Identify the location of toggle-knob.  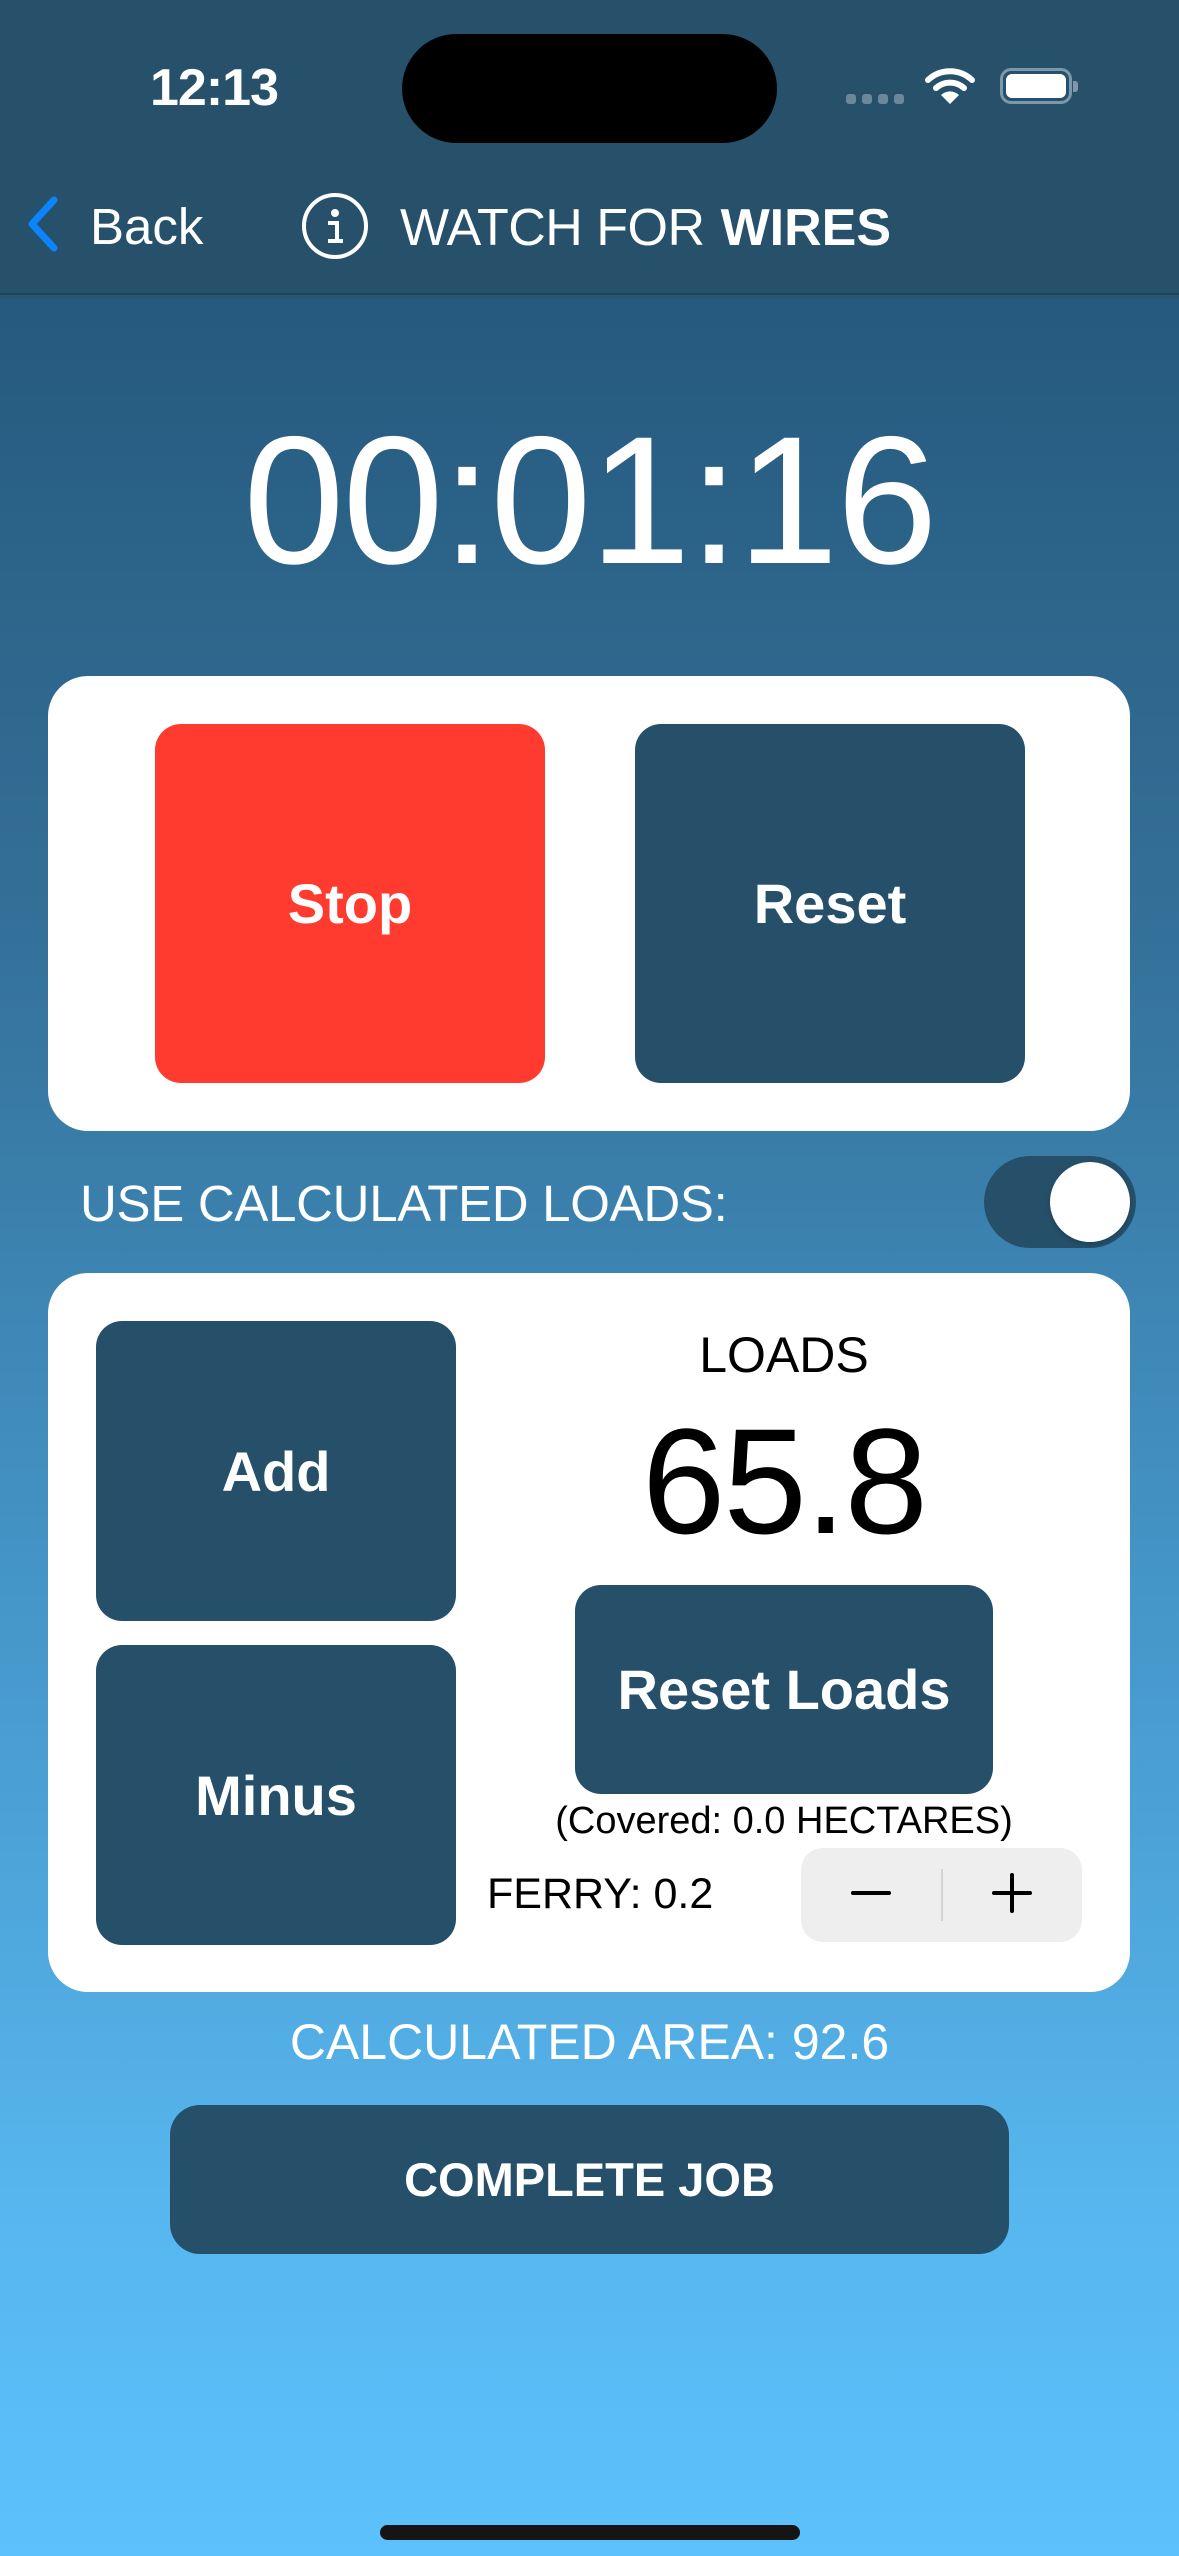
(1090, 1202).